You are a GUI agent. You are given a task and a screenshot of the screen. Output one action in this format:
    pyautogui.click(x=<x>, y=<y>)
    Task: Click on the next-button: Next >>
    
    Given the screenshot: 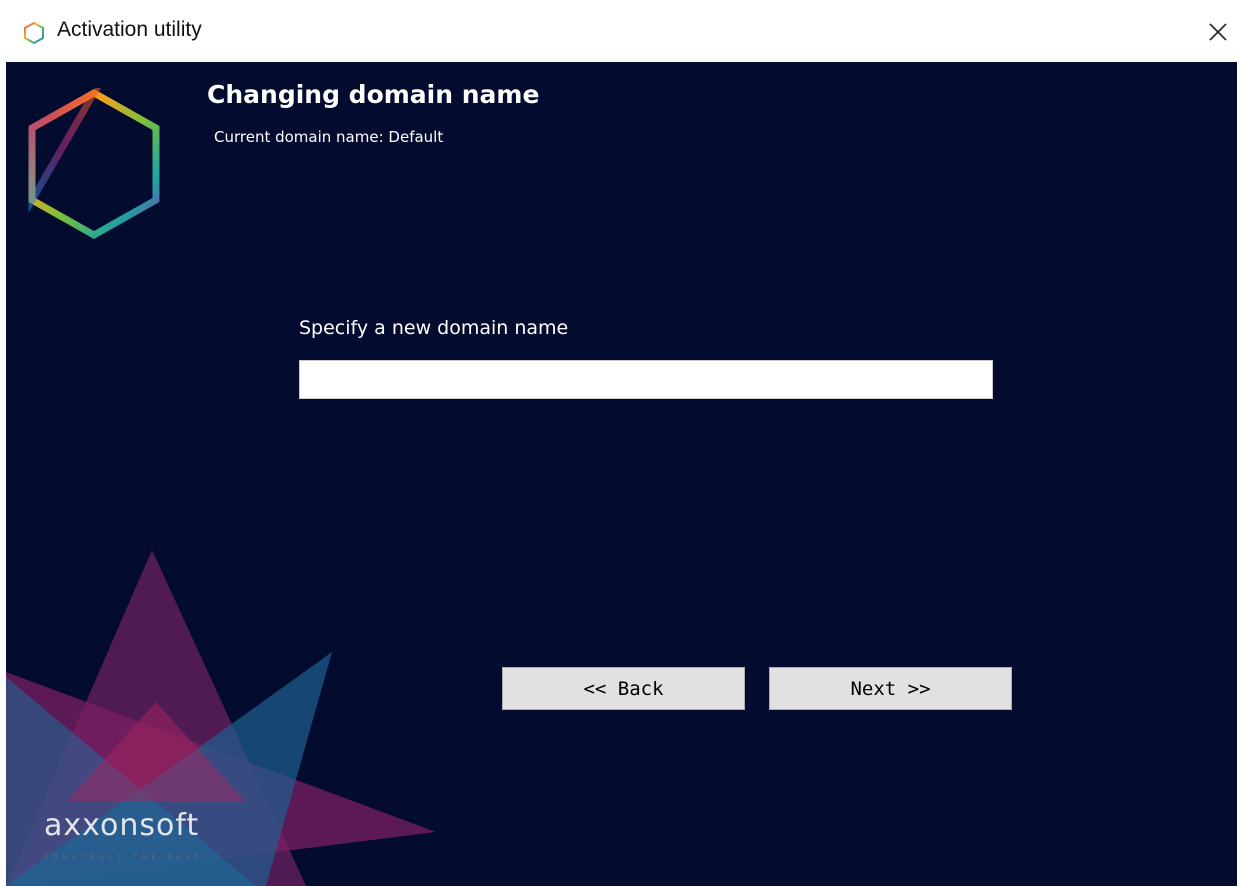 What is the action you would take?
    pyautogui.click(x=890, y=688)
    